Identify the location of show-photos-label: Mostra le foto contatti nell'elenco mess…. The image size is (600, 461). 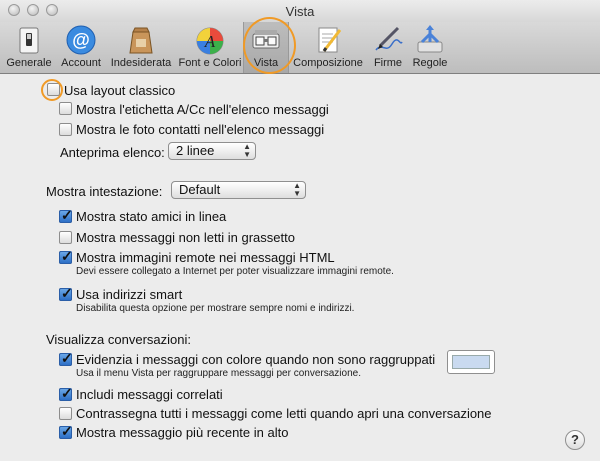
(200, 129).